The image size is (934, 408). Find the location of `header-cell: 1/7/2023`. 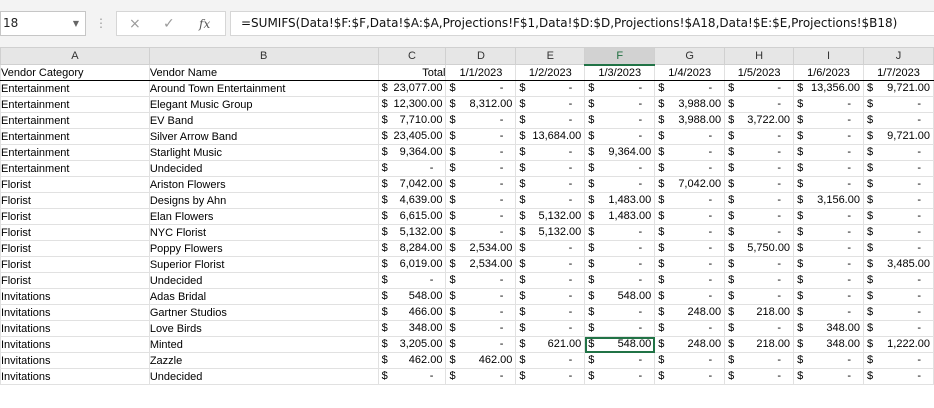

header-cell: 1/7/2023 is located at coordinates (898, 72).